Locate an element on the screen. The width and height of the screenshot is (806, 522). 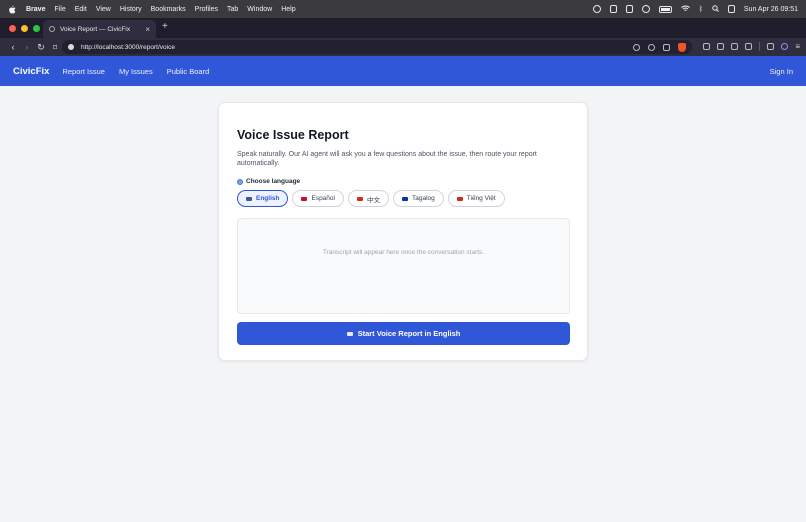
control-center-icon is located at coordinates (731, 9).